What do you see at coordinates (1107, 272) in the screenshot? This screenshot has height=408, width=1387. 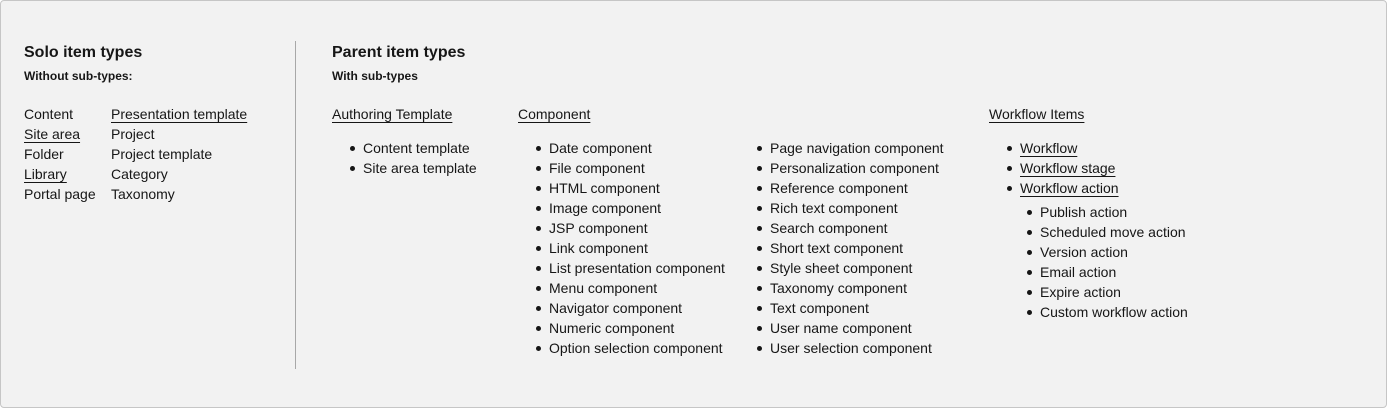 I see `list-item: Email action` at bounding box center [1107, 272].